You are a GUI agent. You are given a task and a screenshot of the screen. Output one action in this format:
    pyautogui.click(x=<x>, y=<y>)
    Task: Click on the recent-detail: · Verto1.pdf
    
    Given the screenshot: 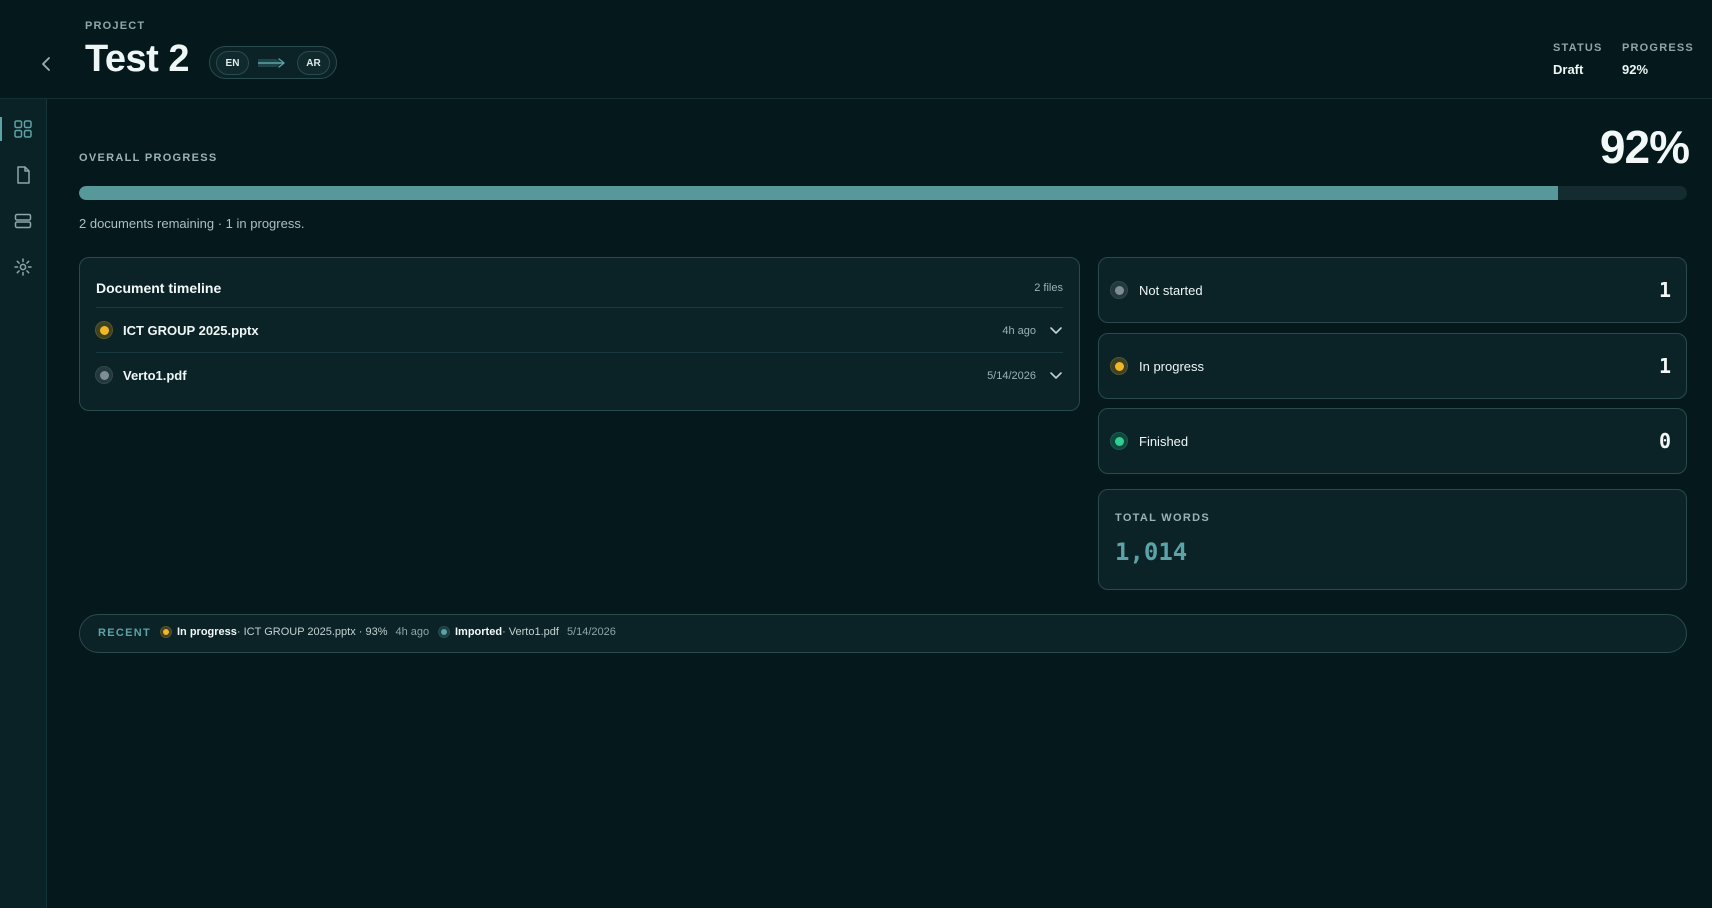 What is the action you would take?
    pyautogui.click(x=530, y=632)
    